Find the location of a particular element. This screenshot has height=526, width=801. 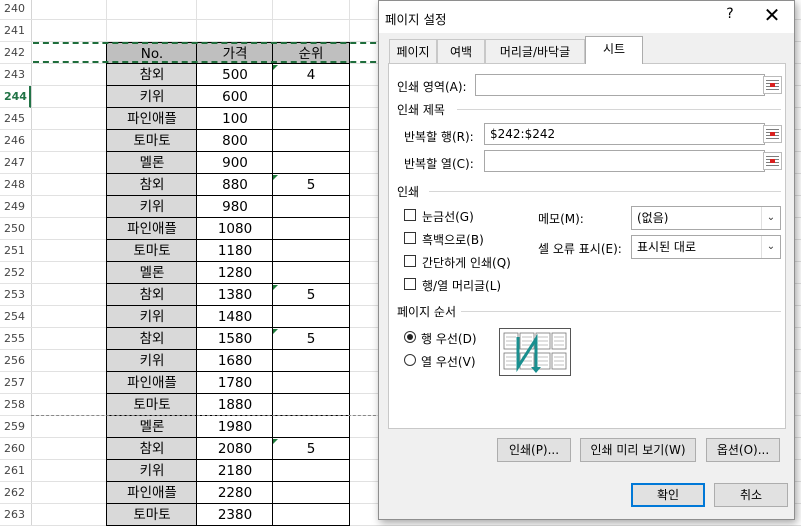

close-button: ✕ is located at coordinates (772, 15).